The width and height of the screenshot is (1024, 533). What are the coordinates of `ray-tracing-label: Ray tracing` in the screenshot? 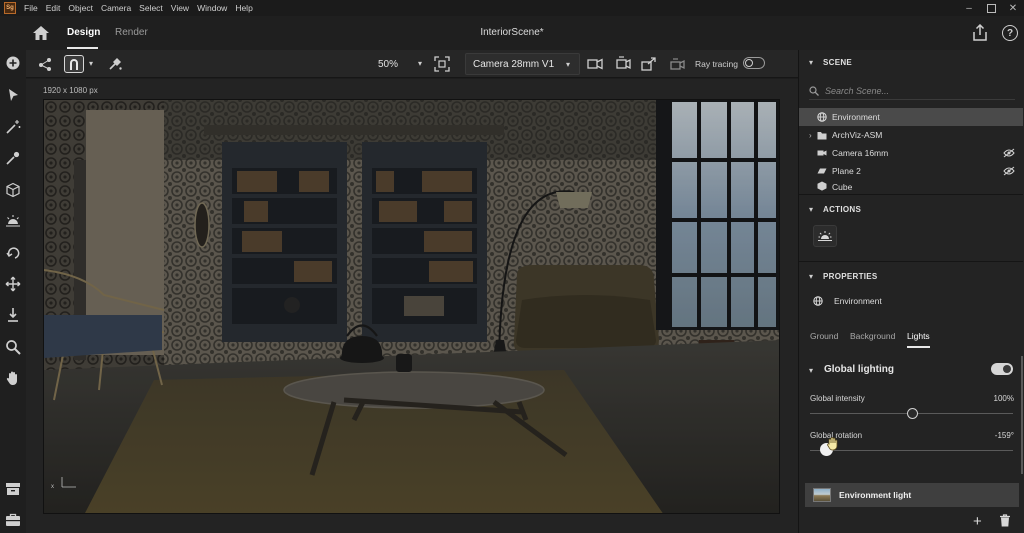 It's located at (716, 64).